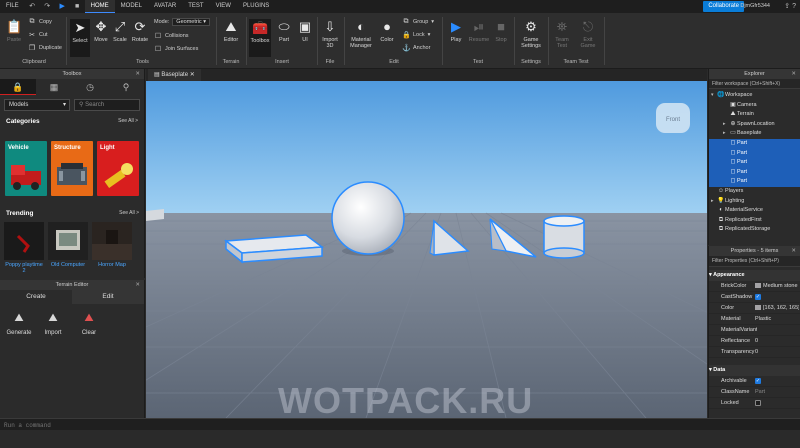  Describe the element at coordinates (754, 392) in the screenshot. I see `property-row: ClassName Part` at that location.